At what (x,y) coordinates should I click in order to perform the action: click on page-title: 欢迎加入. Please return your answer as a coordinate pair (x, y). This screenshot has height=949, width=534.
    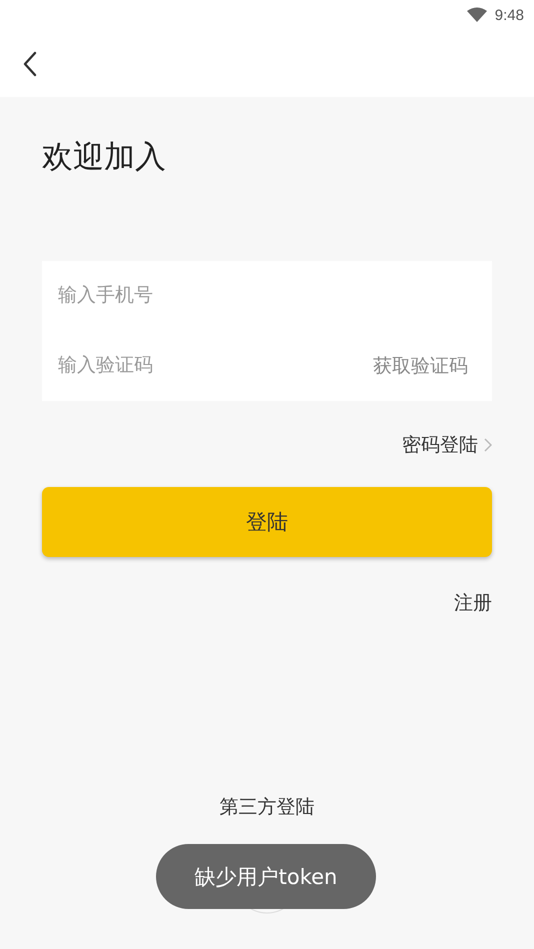
    Looking at the image, I should click on (104, 157).